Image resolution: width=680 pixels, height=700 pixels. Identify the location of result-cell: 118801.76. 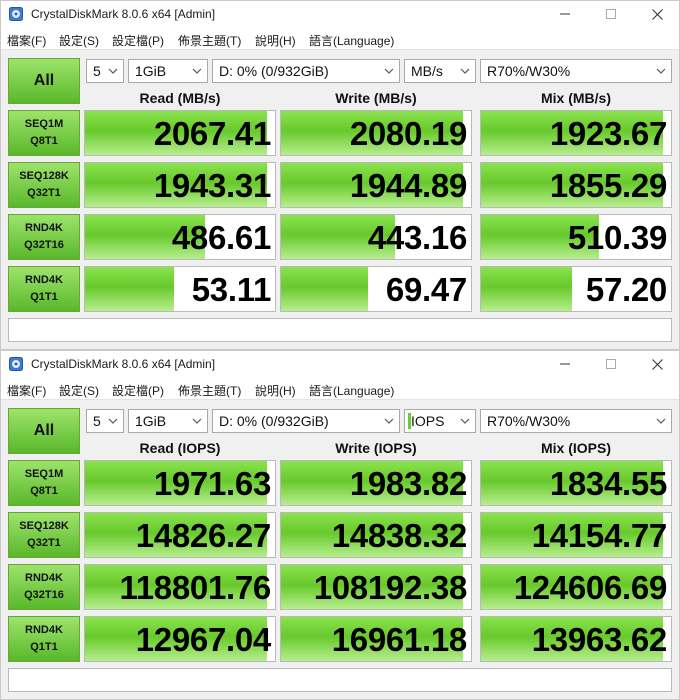
(180, 587).